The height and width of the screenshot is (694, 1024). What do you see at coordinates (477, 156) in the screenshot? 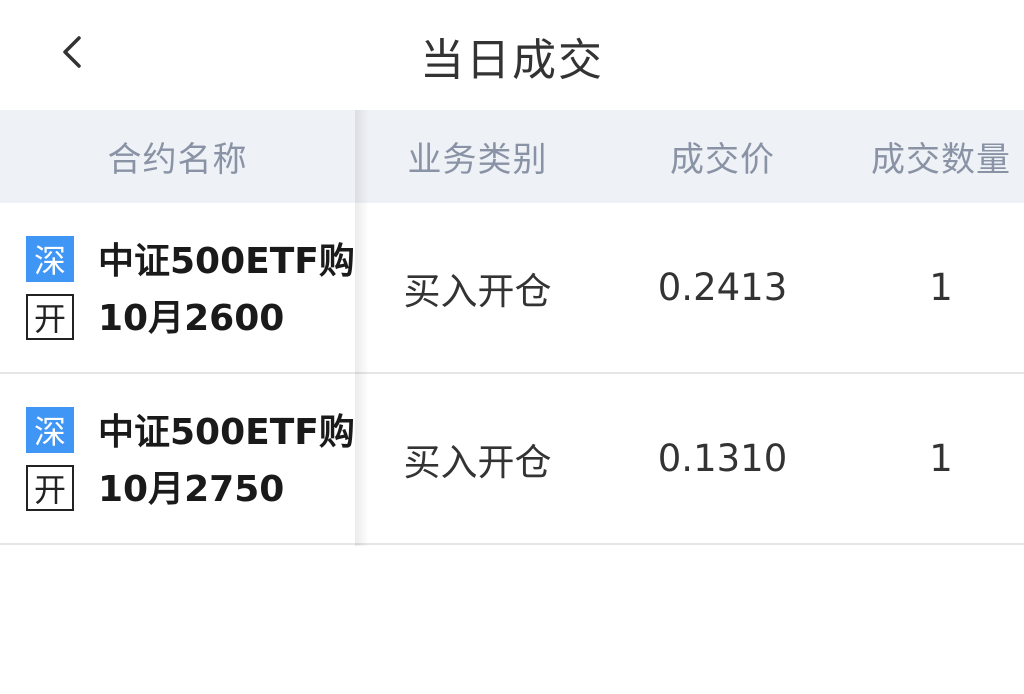
I see `col-header-business-type: 业务类别` at bounding box center [477, 156].